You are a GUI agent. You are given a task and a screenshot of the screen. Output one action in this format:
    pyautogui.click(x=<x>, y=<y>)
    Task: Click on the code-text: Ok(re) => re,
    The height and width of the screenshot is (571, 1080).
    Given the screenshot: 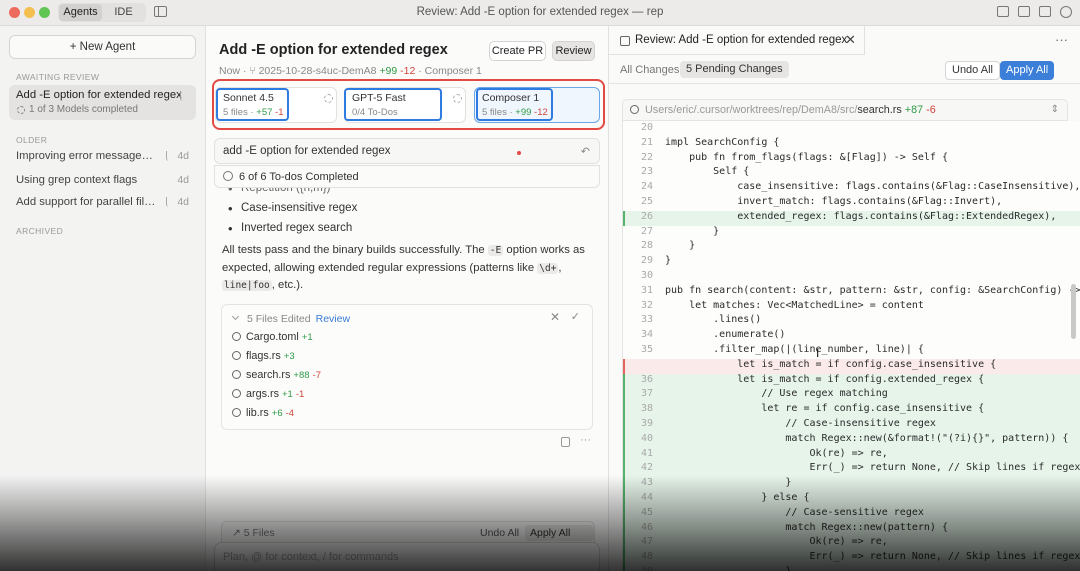 What is the action you would take?
    pyautogui.click(x=776, y=542)
    